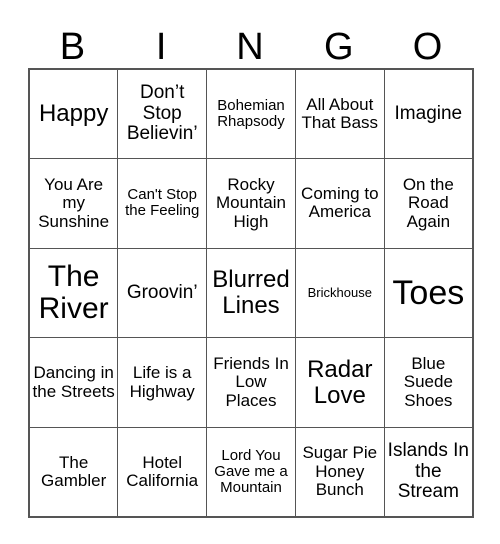 The height and width of the screenshot is (544, 500). Describe the element at coordinates (339, 47) in the screenshot. I see `bingo-header-letter-g: G` at that location.